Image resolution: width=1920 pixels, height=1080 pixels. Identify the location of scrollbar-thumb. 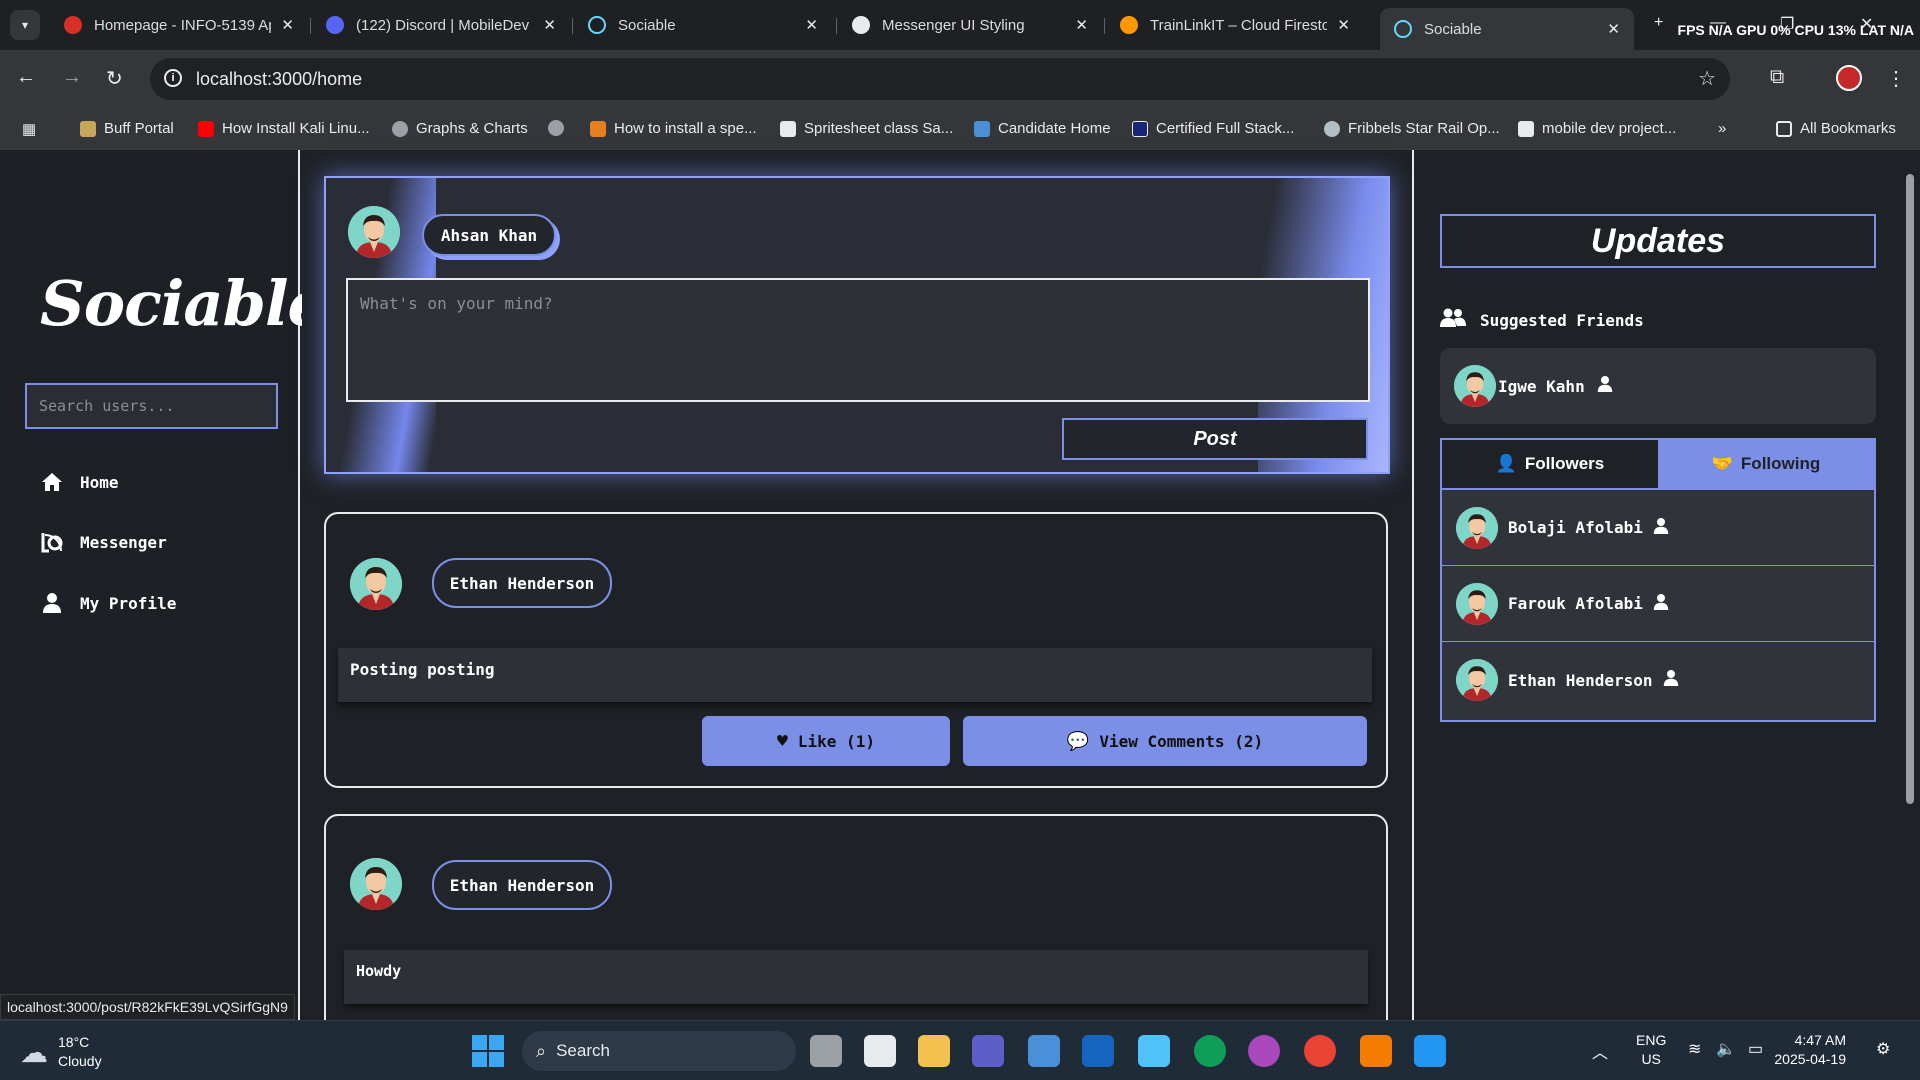
(1910, 489).